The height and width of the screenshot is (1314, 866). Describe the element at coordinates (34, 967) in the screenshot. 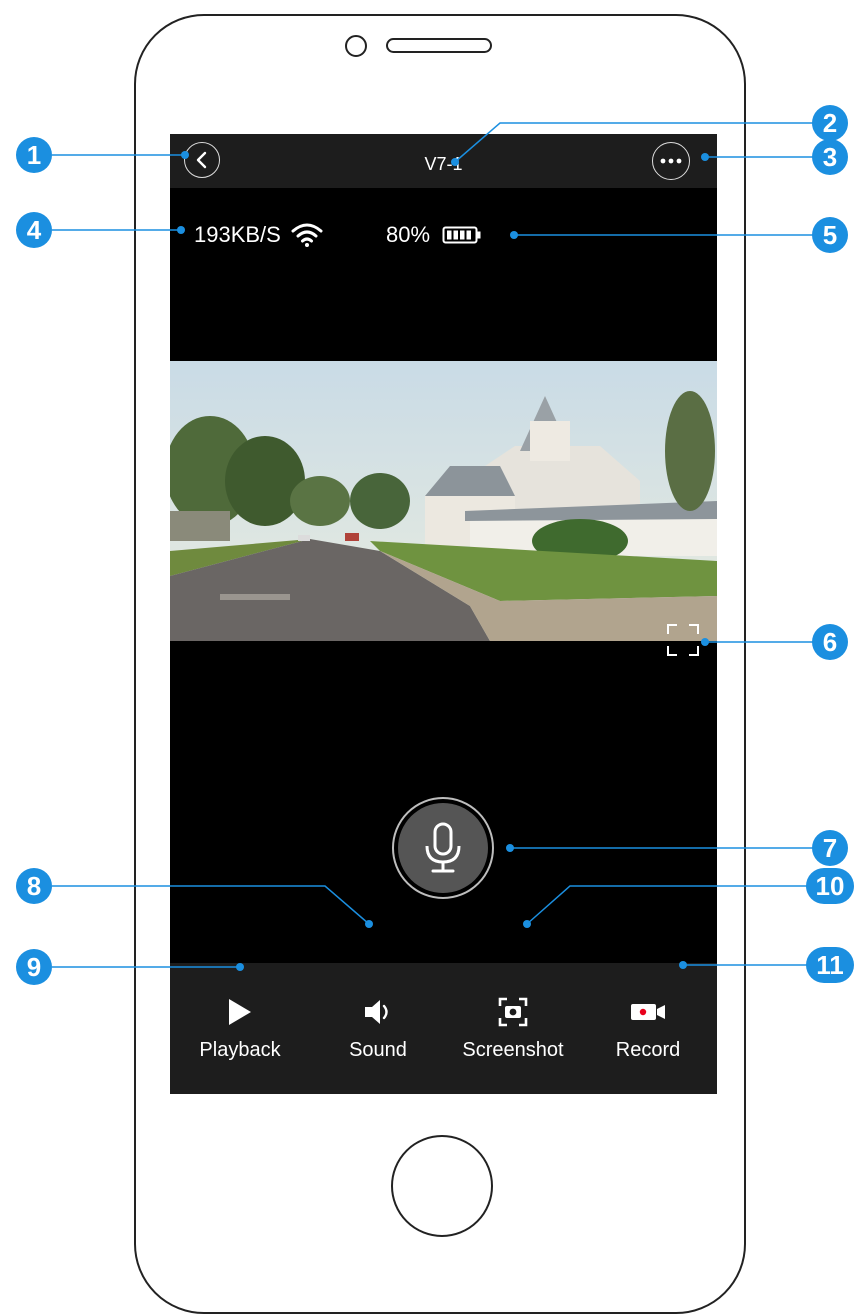

I see `callout-9: 9` at that location.